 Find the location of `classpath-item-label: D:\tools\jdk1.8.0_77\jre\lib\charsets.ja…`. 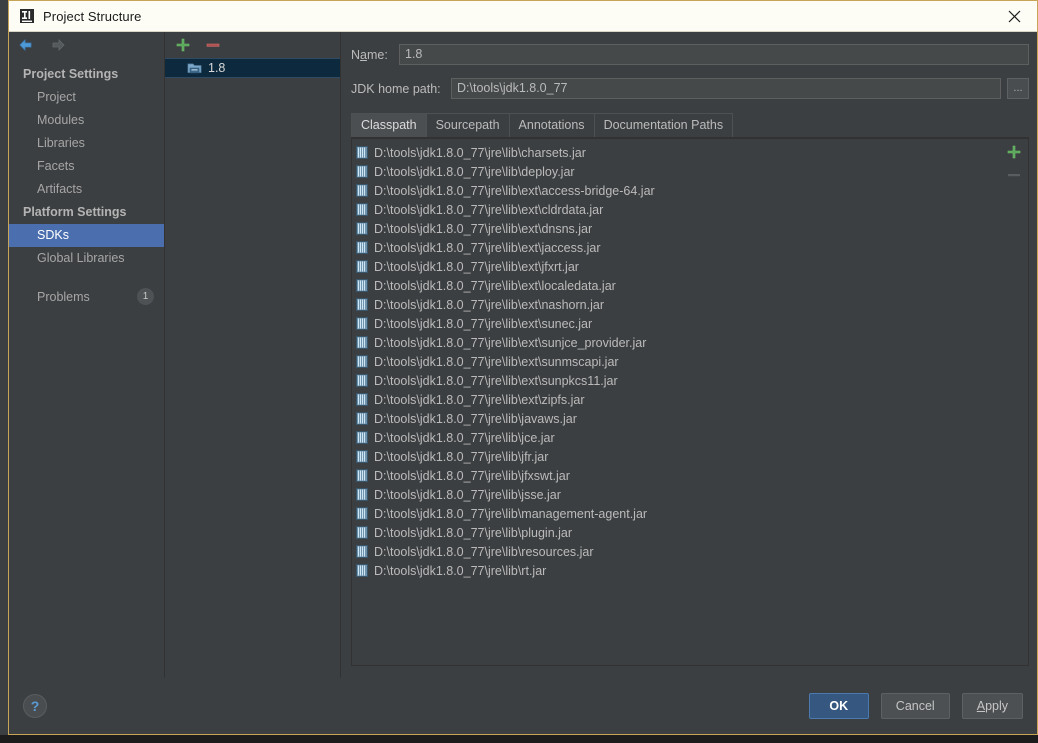

classpath-item-label: D:\tools\jdk1.8.0_77\jre\lib\charsets.ja… is located at coordinates (480, 152).